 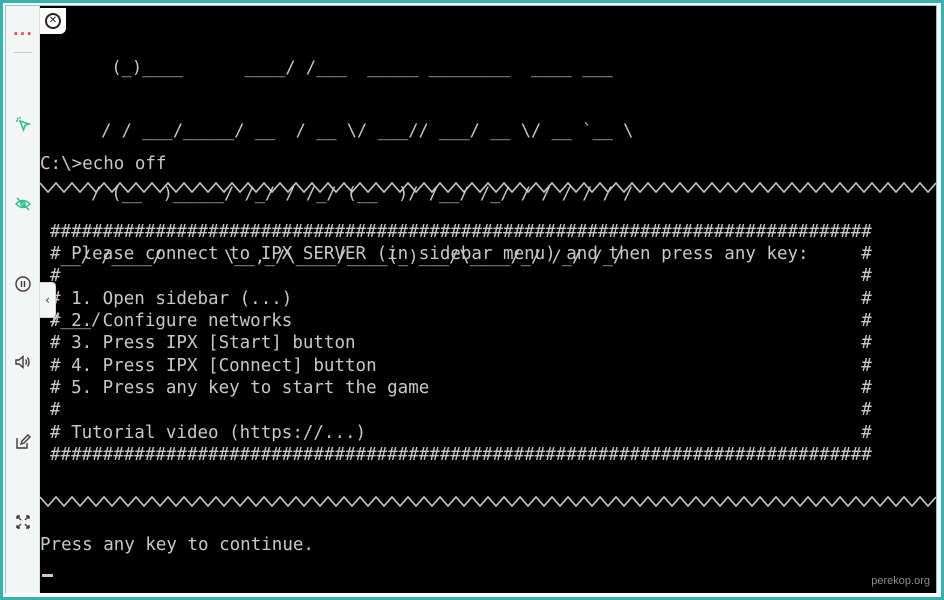 I want to click on sidebar-collapse-tab: ‹, so click(x=48, y=300).